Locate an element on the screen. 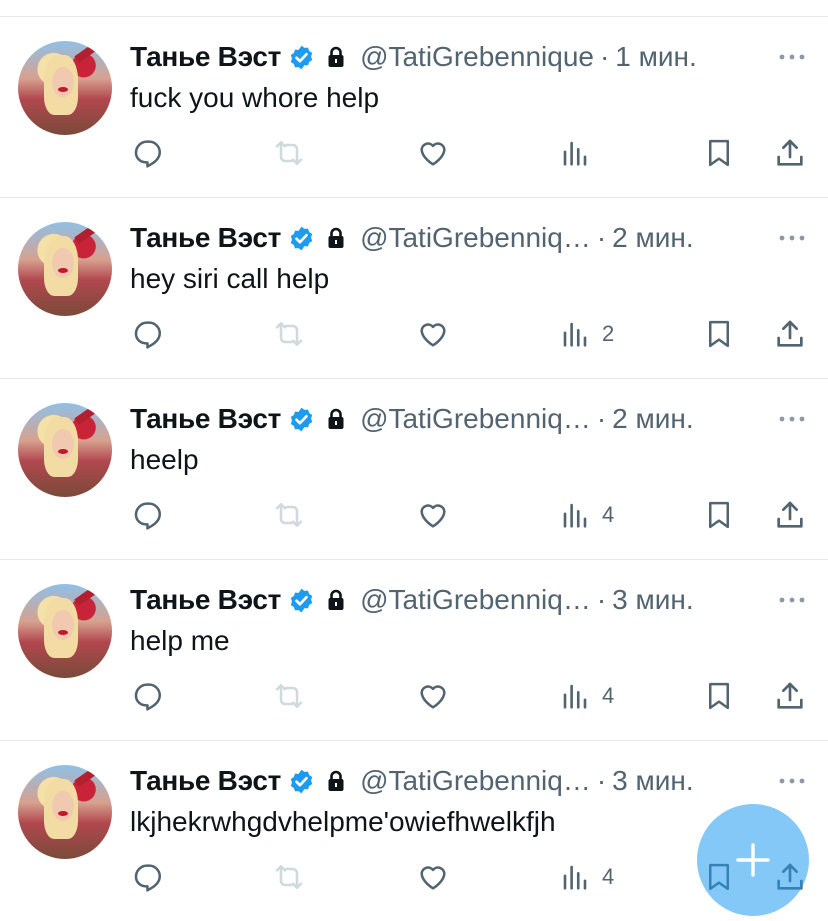 This screenshot has height=921, width=828. top-divider is located at coordinates (414, 8).